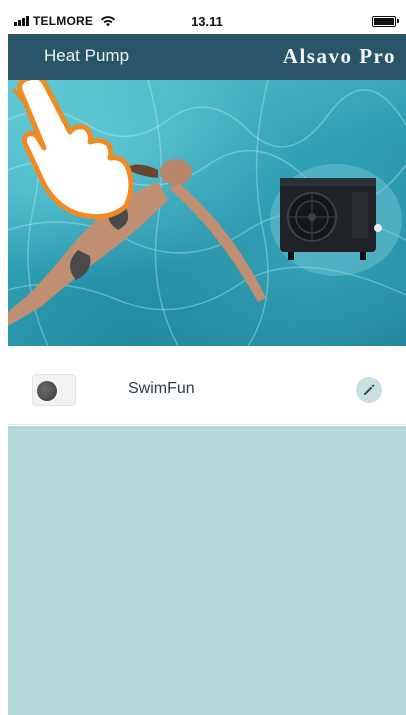 The width and height of the screenshot is (406, 715). What do you see at coordinates (47, 391) in the screenshot?
I see `device-status-dot` at bounding box center [47, 391].